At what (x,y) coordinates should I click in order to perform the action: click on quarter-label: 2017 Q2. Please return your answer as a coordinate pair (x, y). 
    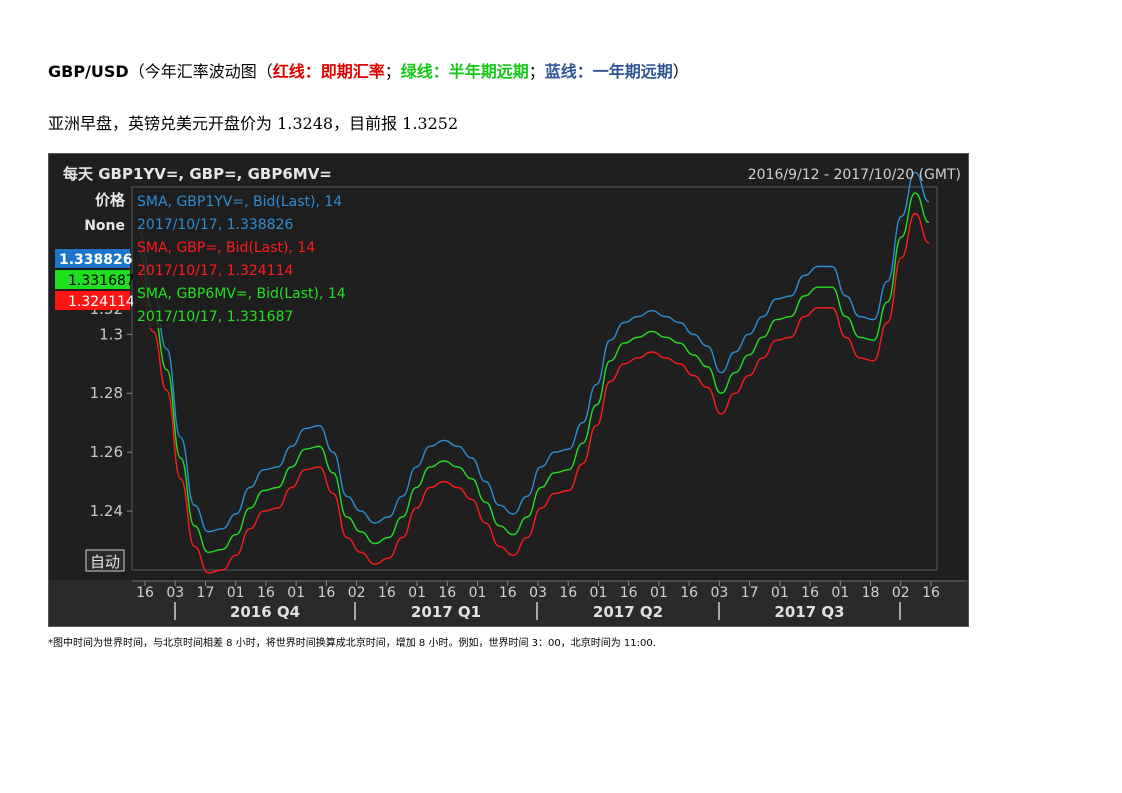
    Looking at the image, I should click on (628, 612).